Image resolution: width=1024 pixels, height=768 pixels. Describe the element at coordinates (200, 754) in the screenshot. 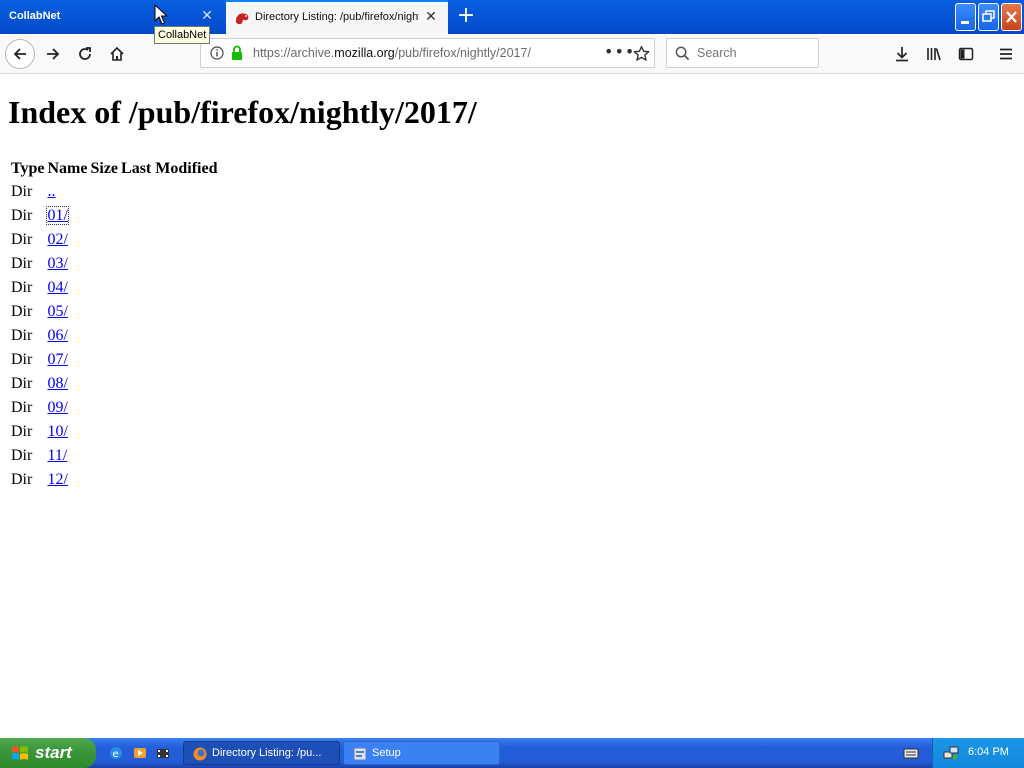

I see `firefox-window-icon` at that location.